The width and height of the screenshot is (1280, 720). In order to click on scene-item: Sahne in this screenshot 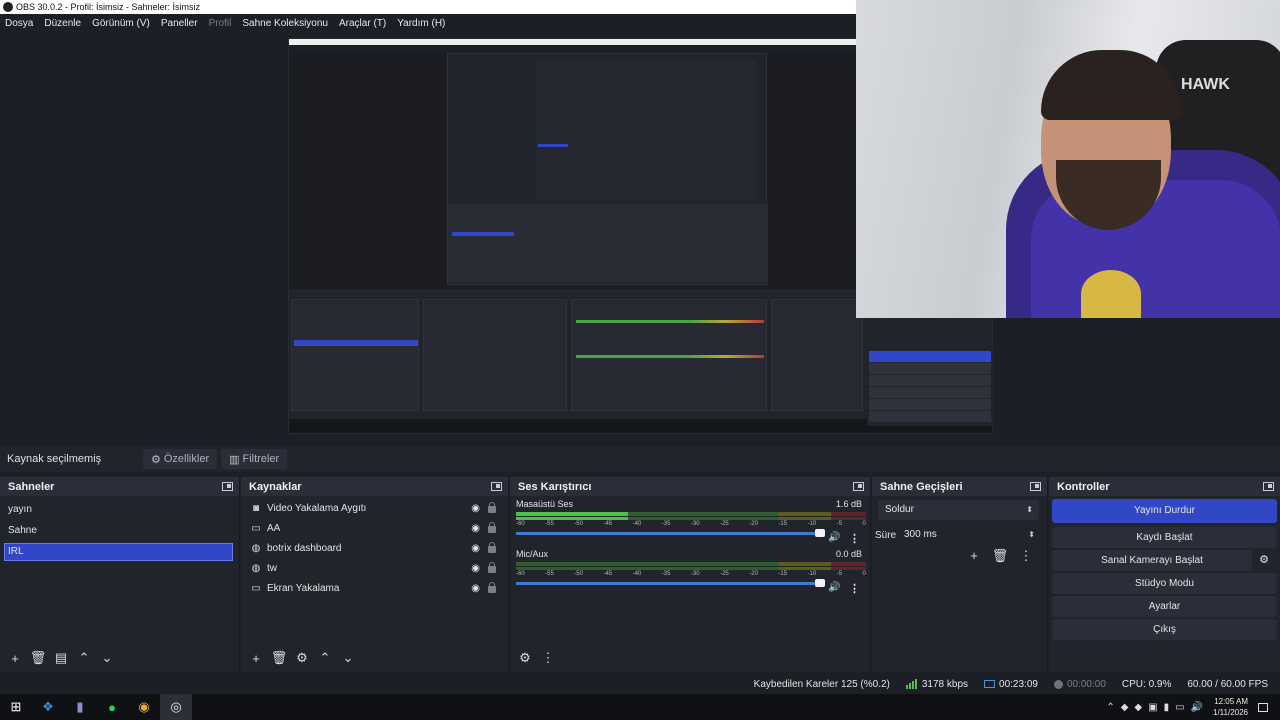, I will do `click(119, 530)`.